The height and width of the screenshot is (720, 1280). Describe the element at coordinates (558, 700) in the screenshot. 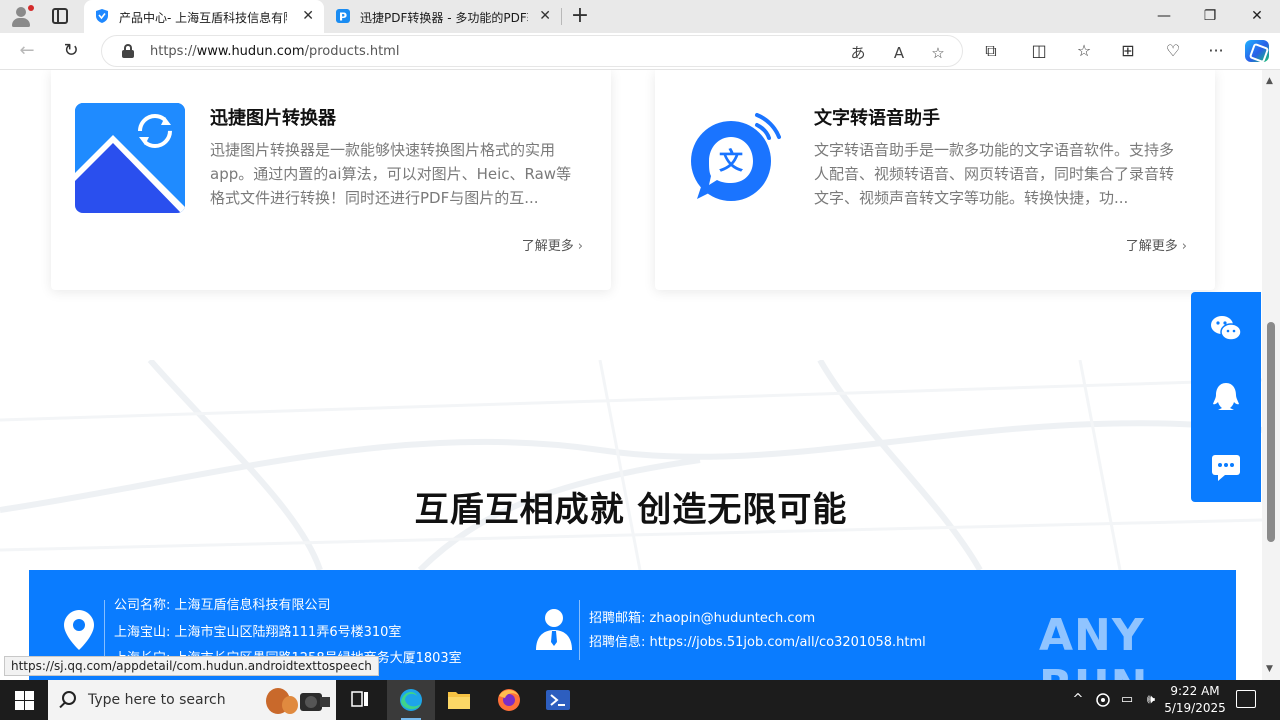

I see `powershell-icon` at that location.